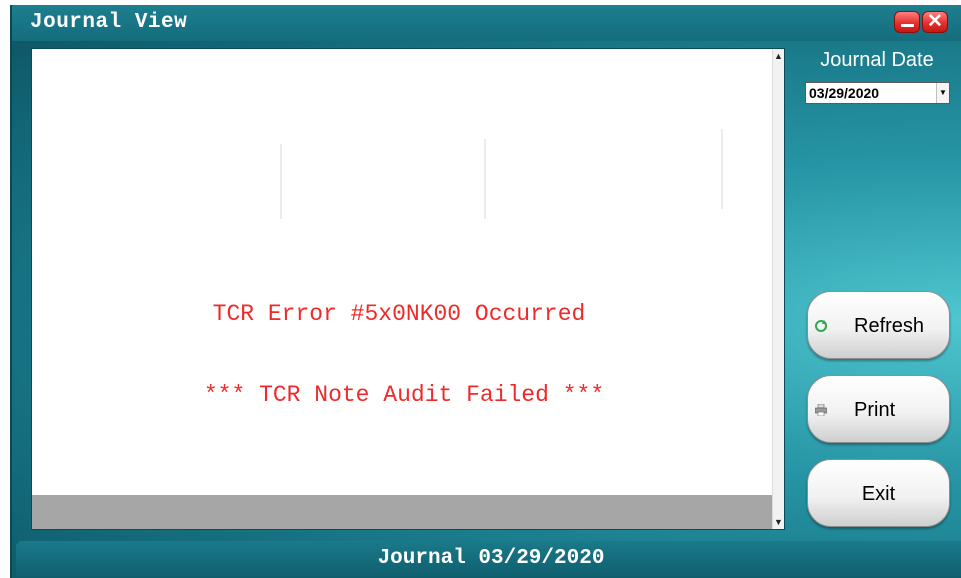  Describe the element at coordinates (877, 60) in the screenshot. I see `journal-date-label: Journal Date` at that location.